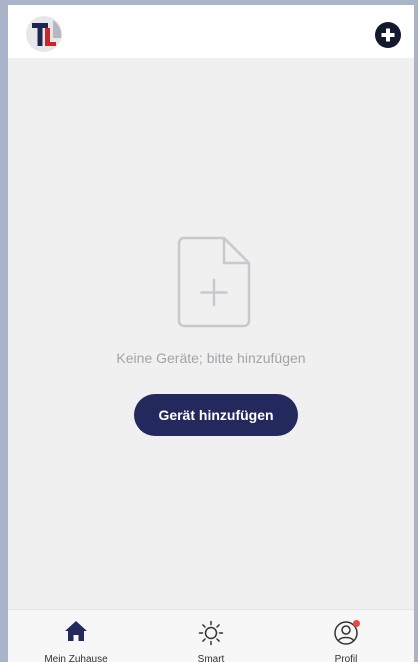 The width and height of the screenshot is (418, 662). I want to click on add-device-icon-button, so click(388, 35).